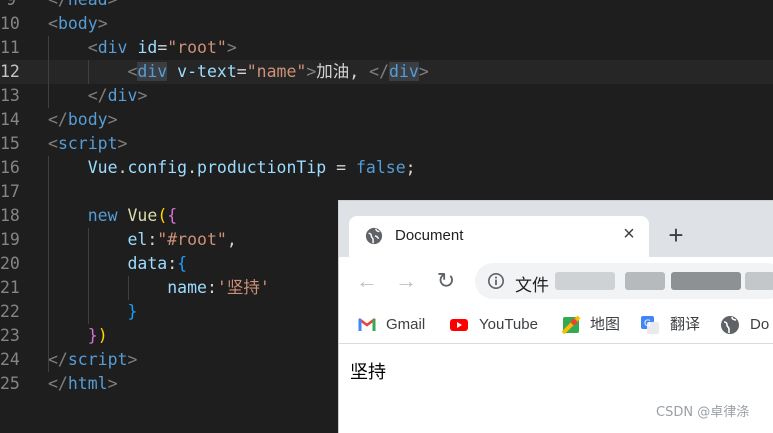  I want to click on code-text: <script>, so click(87, 144).